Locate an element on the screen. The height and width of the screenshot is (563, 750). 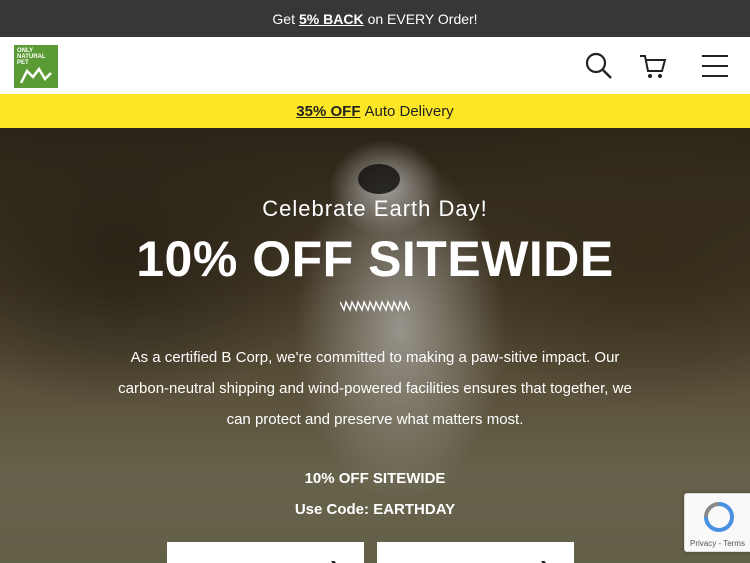
promo-bar: 35% OFF Auto Delivery is located at coordinates (375, 111).